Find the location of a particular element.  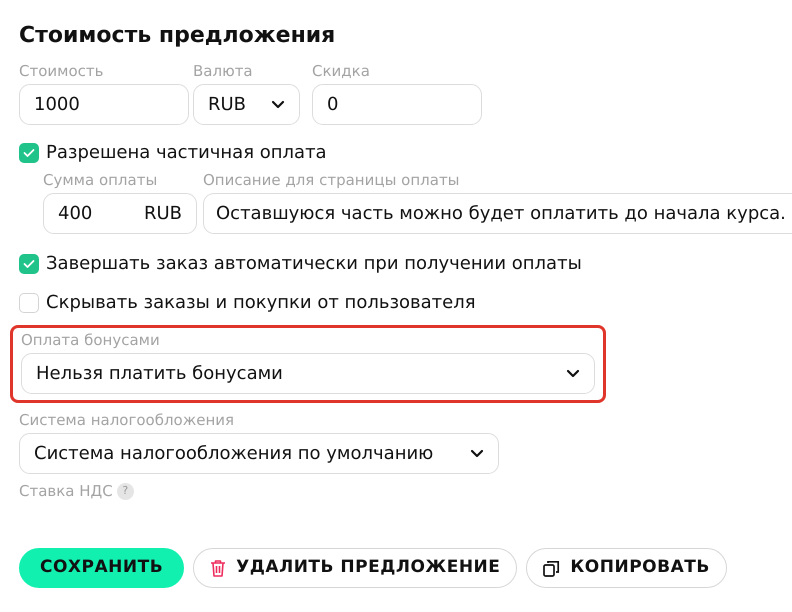

checkbox-label: Скрывать заказы и покупки от пользователя is located at coordinates (261, 303).